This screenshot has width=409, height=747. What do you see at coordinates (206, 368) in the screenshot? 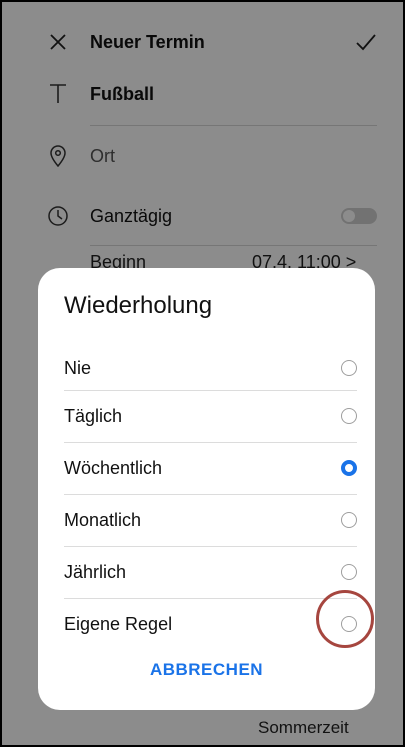
I see `repeat-option-never: Nie` at bounding box center [206, 368].